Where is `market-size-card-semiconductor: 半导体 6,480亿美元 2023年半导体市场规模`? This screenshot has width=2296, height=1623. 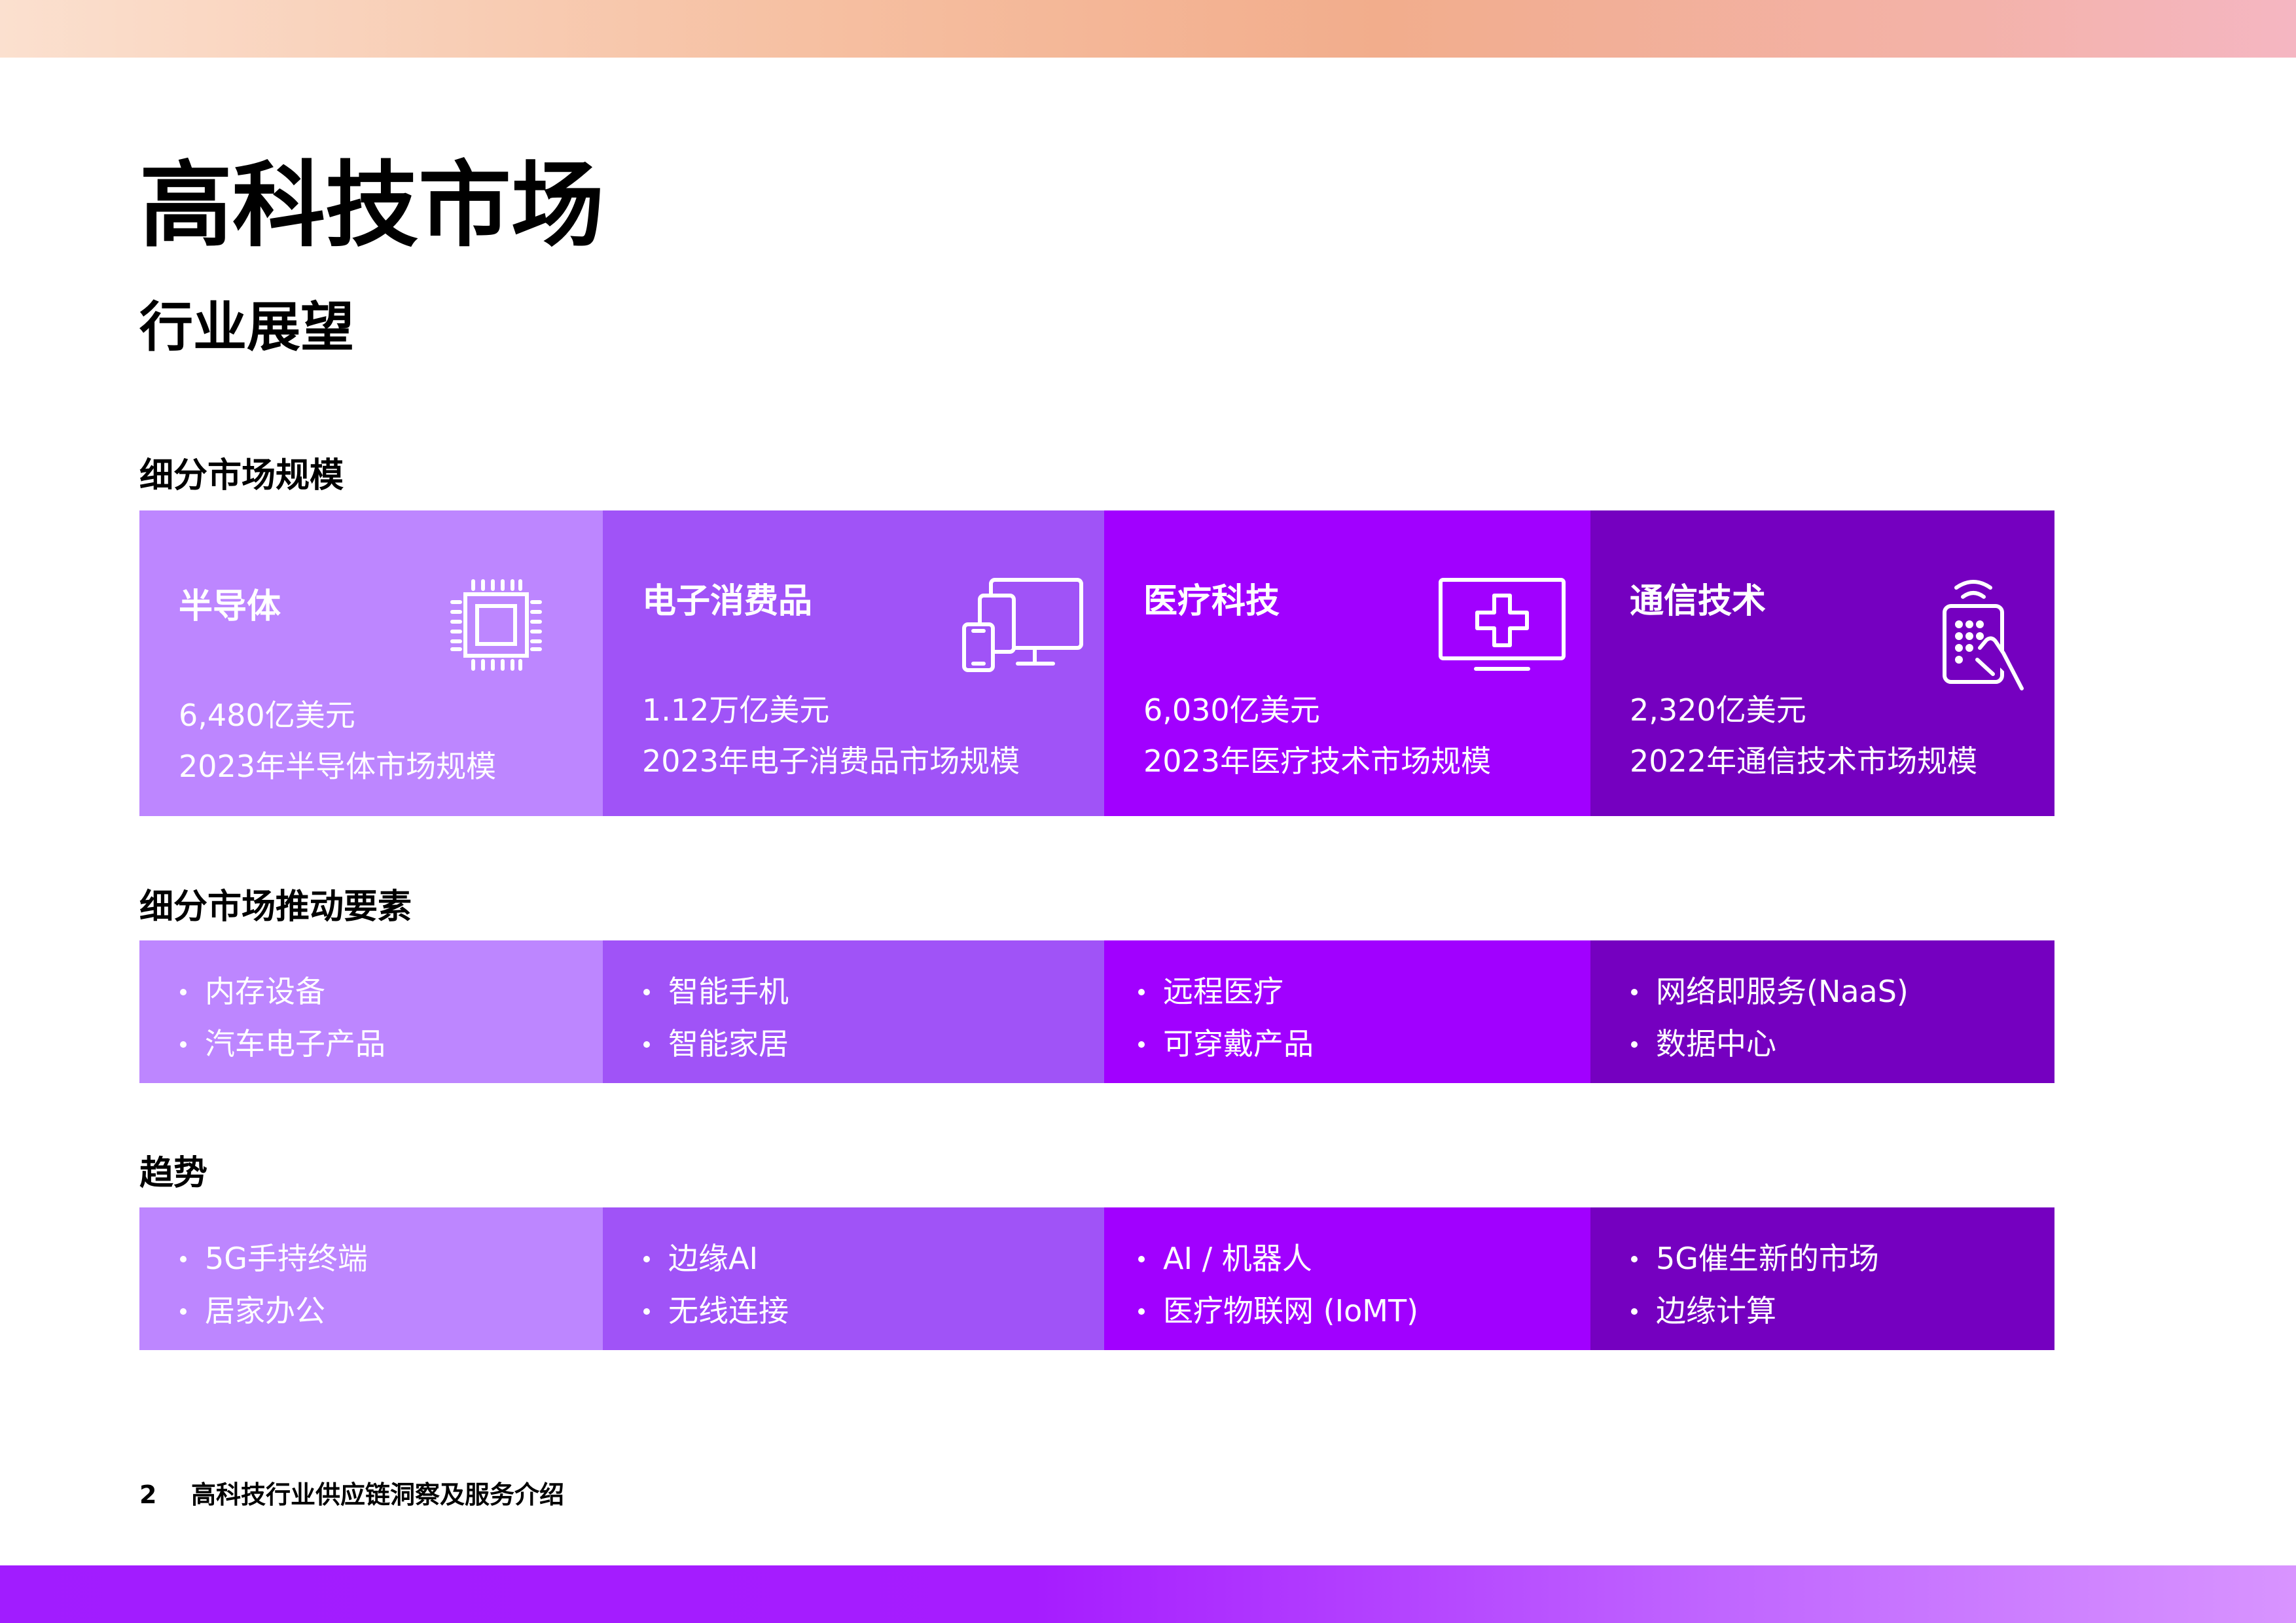 market-size-card-semiconductor: 半导体 6,480亿美元 2023年半导体市场规模 is located at coordinates (371, 663).